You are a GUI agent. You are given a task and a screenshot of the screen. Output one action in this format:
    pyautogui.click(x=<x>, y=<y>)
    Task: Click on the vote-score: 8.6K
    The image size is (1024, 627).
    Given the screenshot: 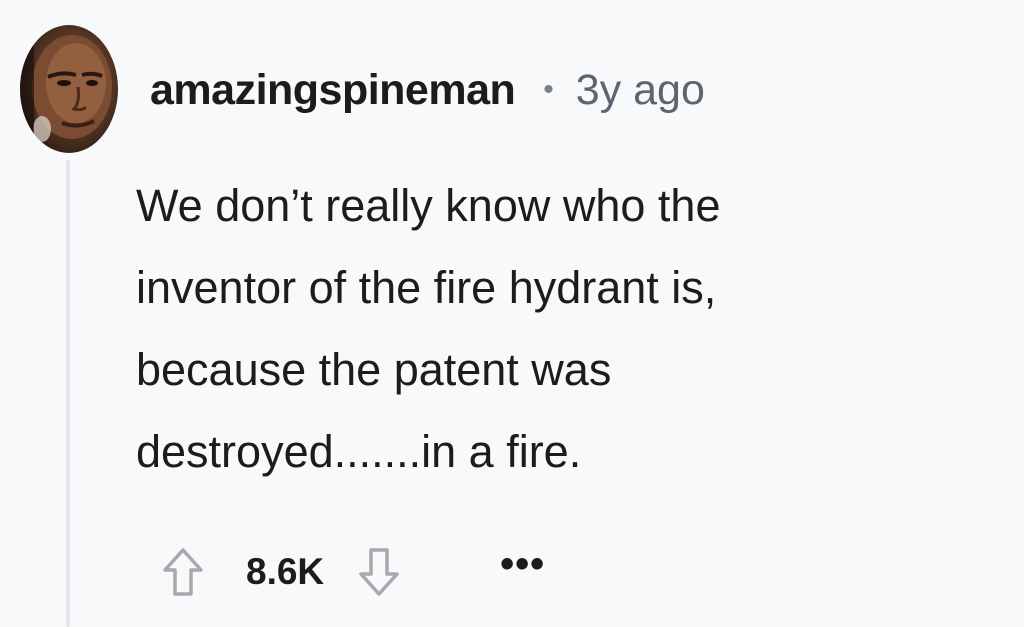 What is the action you would take?
    pyautogui.click(x=285, y=571)
    